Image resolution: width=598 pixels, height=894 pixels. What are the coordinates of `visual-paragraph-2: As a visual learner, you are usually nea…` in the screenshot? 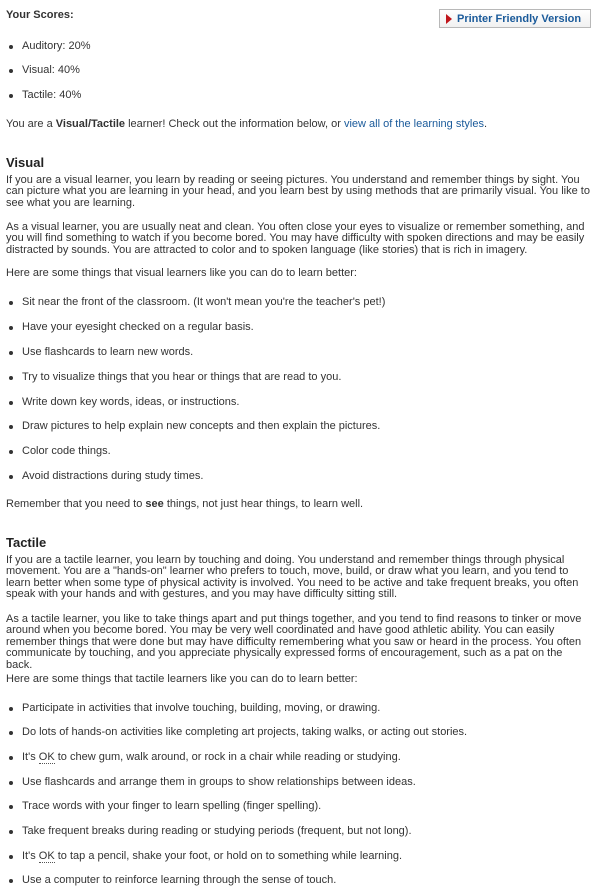 It's located at (295, 238).